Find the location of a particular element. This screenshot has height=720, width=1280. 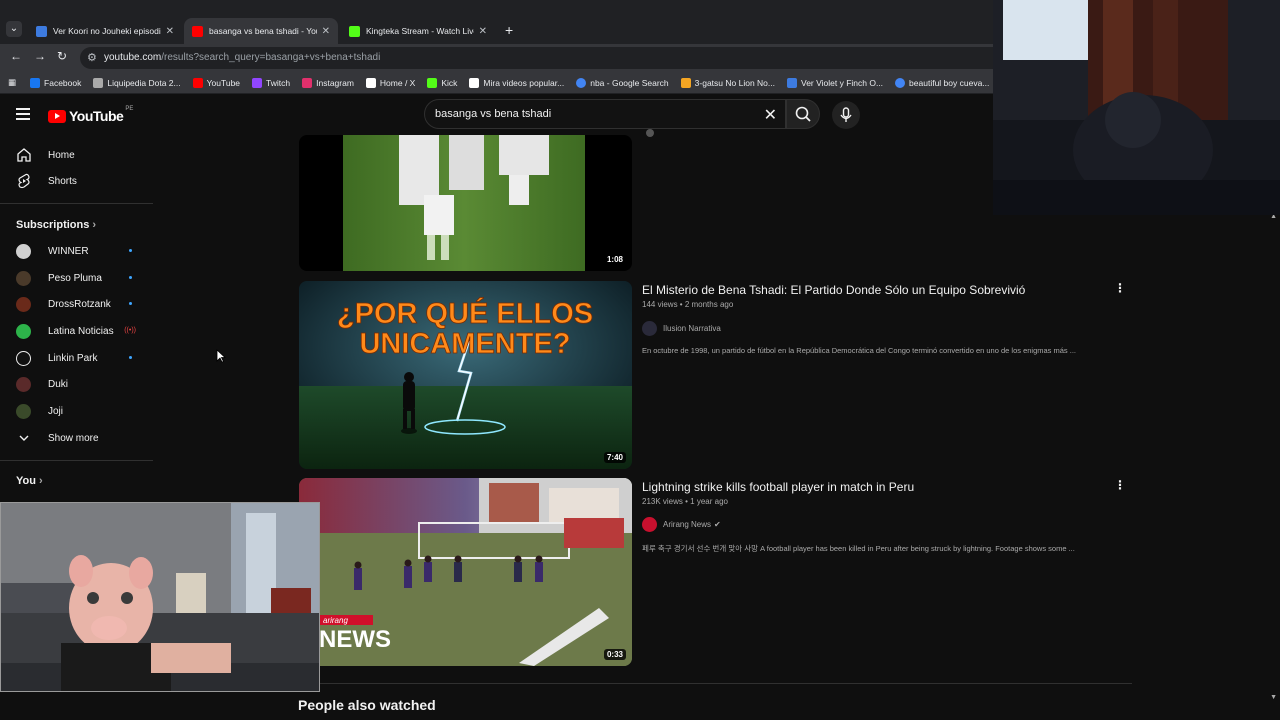

youtube-logo: YouTube PE is located at coordinates (91, 115).